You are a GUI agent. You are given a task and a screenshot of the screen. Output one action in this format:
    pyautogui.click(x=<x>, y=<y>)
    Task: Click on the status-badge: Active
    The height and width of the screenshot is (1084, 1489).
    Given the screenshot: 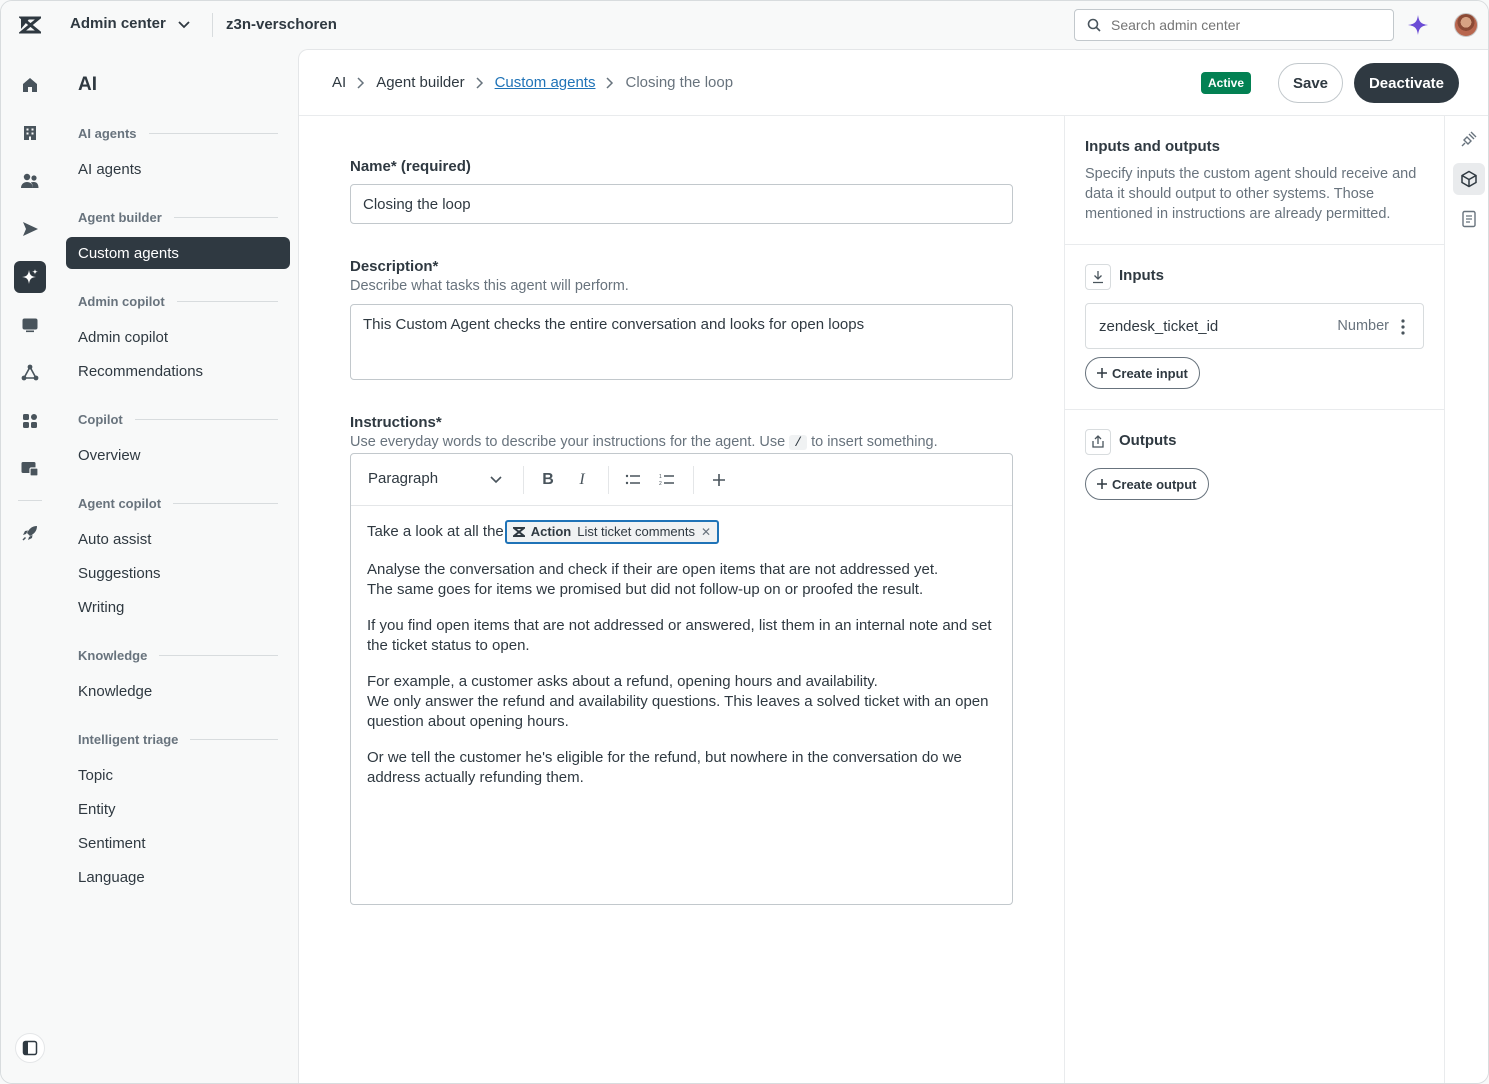 What is the action you would take?
    pyautogui.click(x=1226, y=83)
    